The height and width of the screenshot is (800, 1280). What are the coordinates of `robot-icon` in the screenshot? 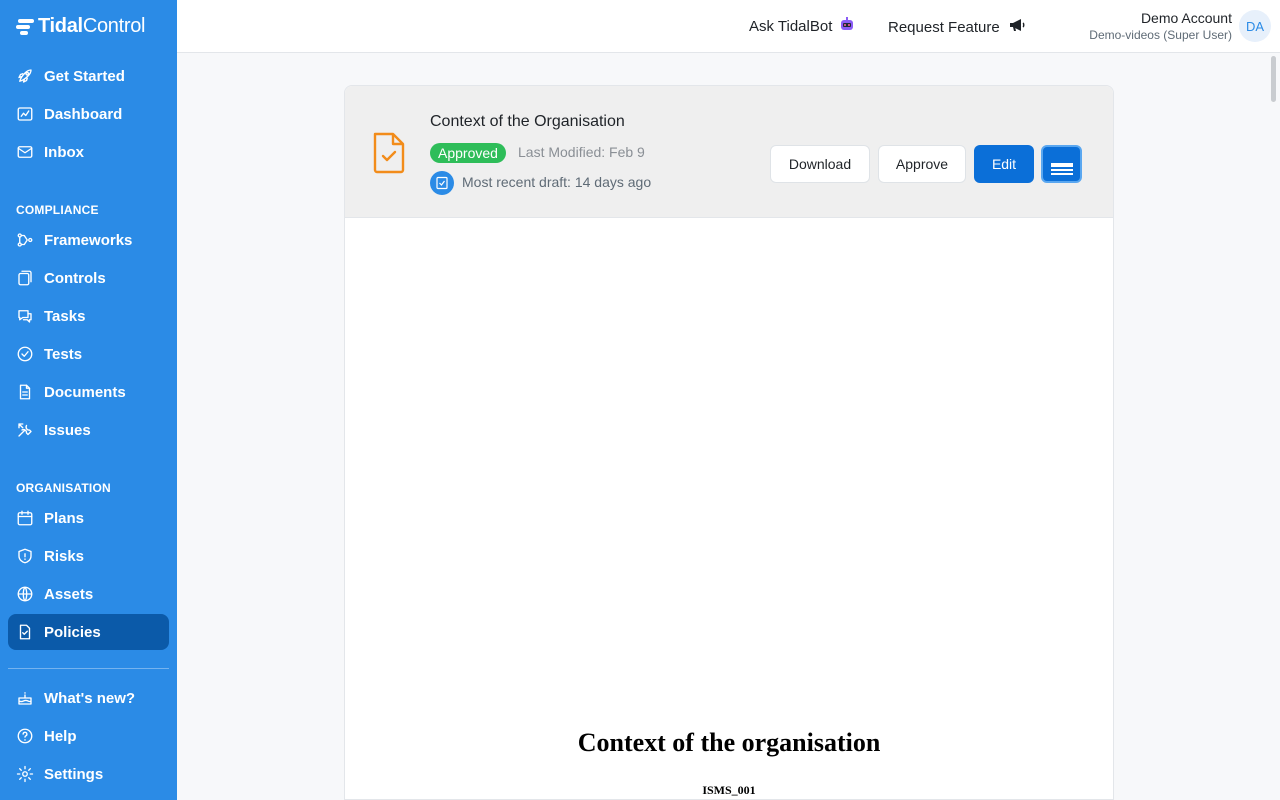 It's located at (847, 26).